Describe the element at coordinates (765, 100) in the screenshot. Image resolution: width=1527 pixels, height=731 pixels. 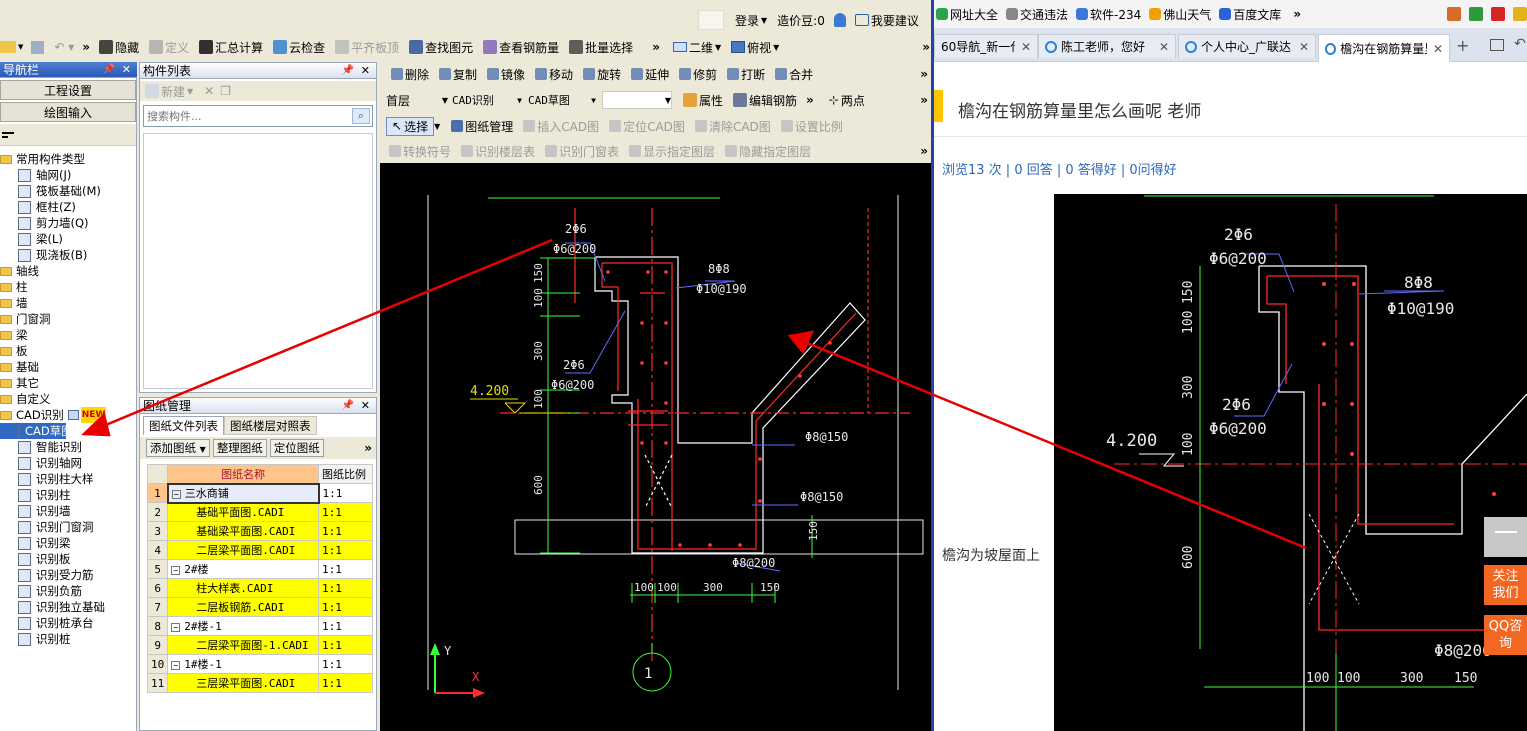
I see `edit-rebar-button: 编辑钢筋` at that location.